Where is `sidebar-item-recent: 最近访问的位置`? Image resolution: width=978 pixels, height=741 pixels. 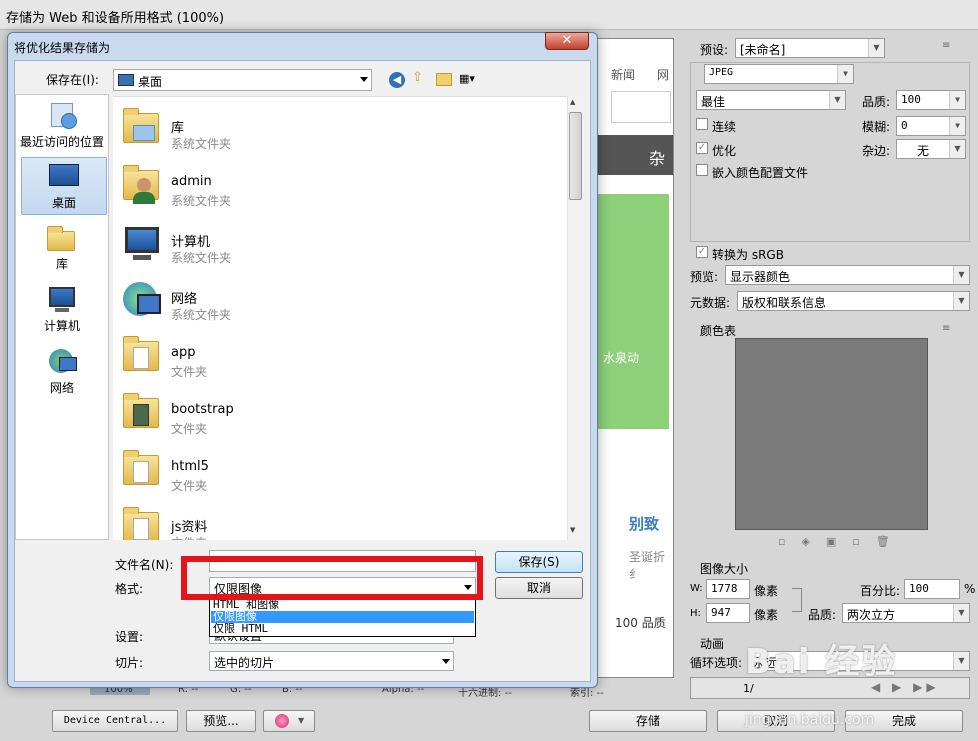 sidebar-item-recent: 最近访问的位置 is located at coordinates (62, 128).